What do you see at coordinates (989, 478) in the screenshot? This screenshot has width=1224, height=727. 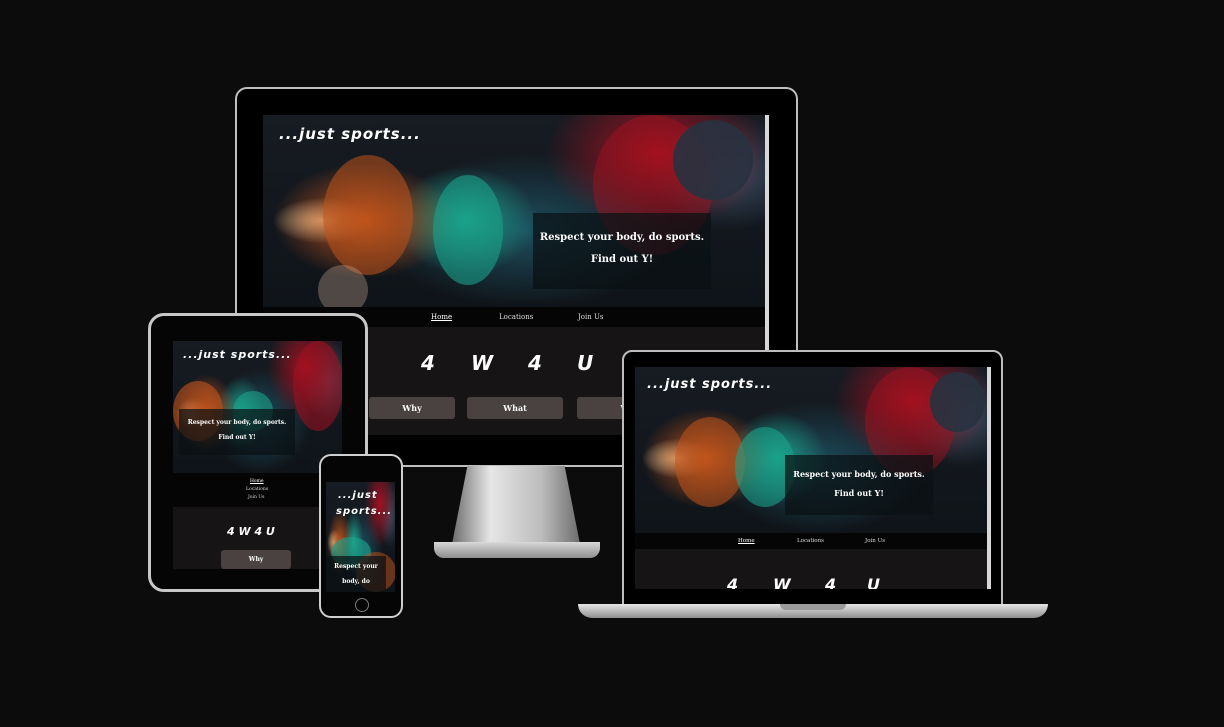 I see `laptop-scrollbar` at bounding box center [989, 478].